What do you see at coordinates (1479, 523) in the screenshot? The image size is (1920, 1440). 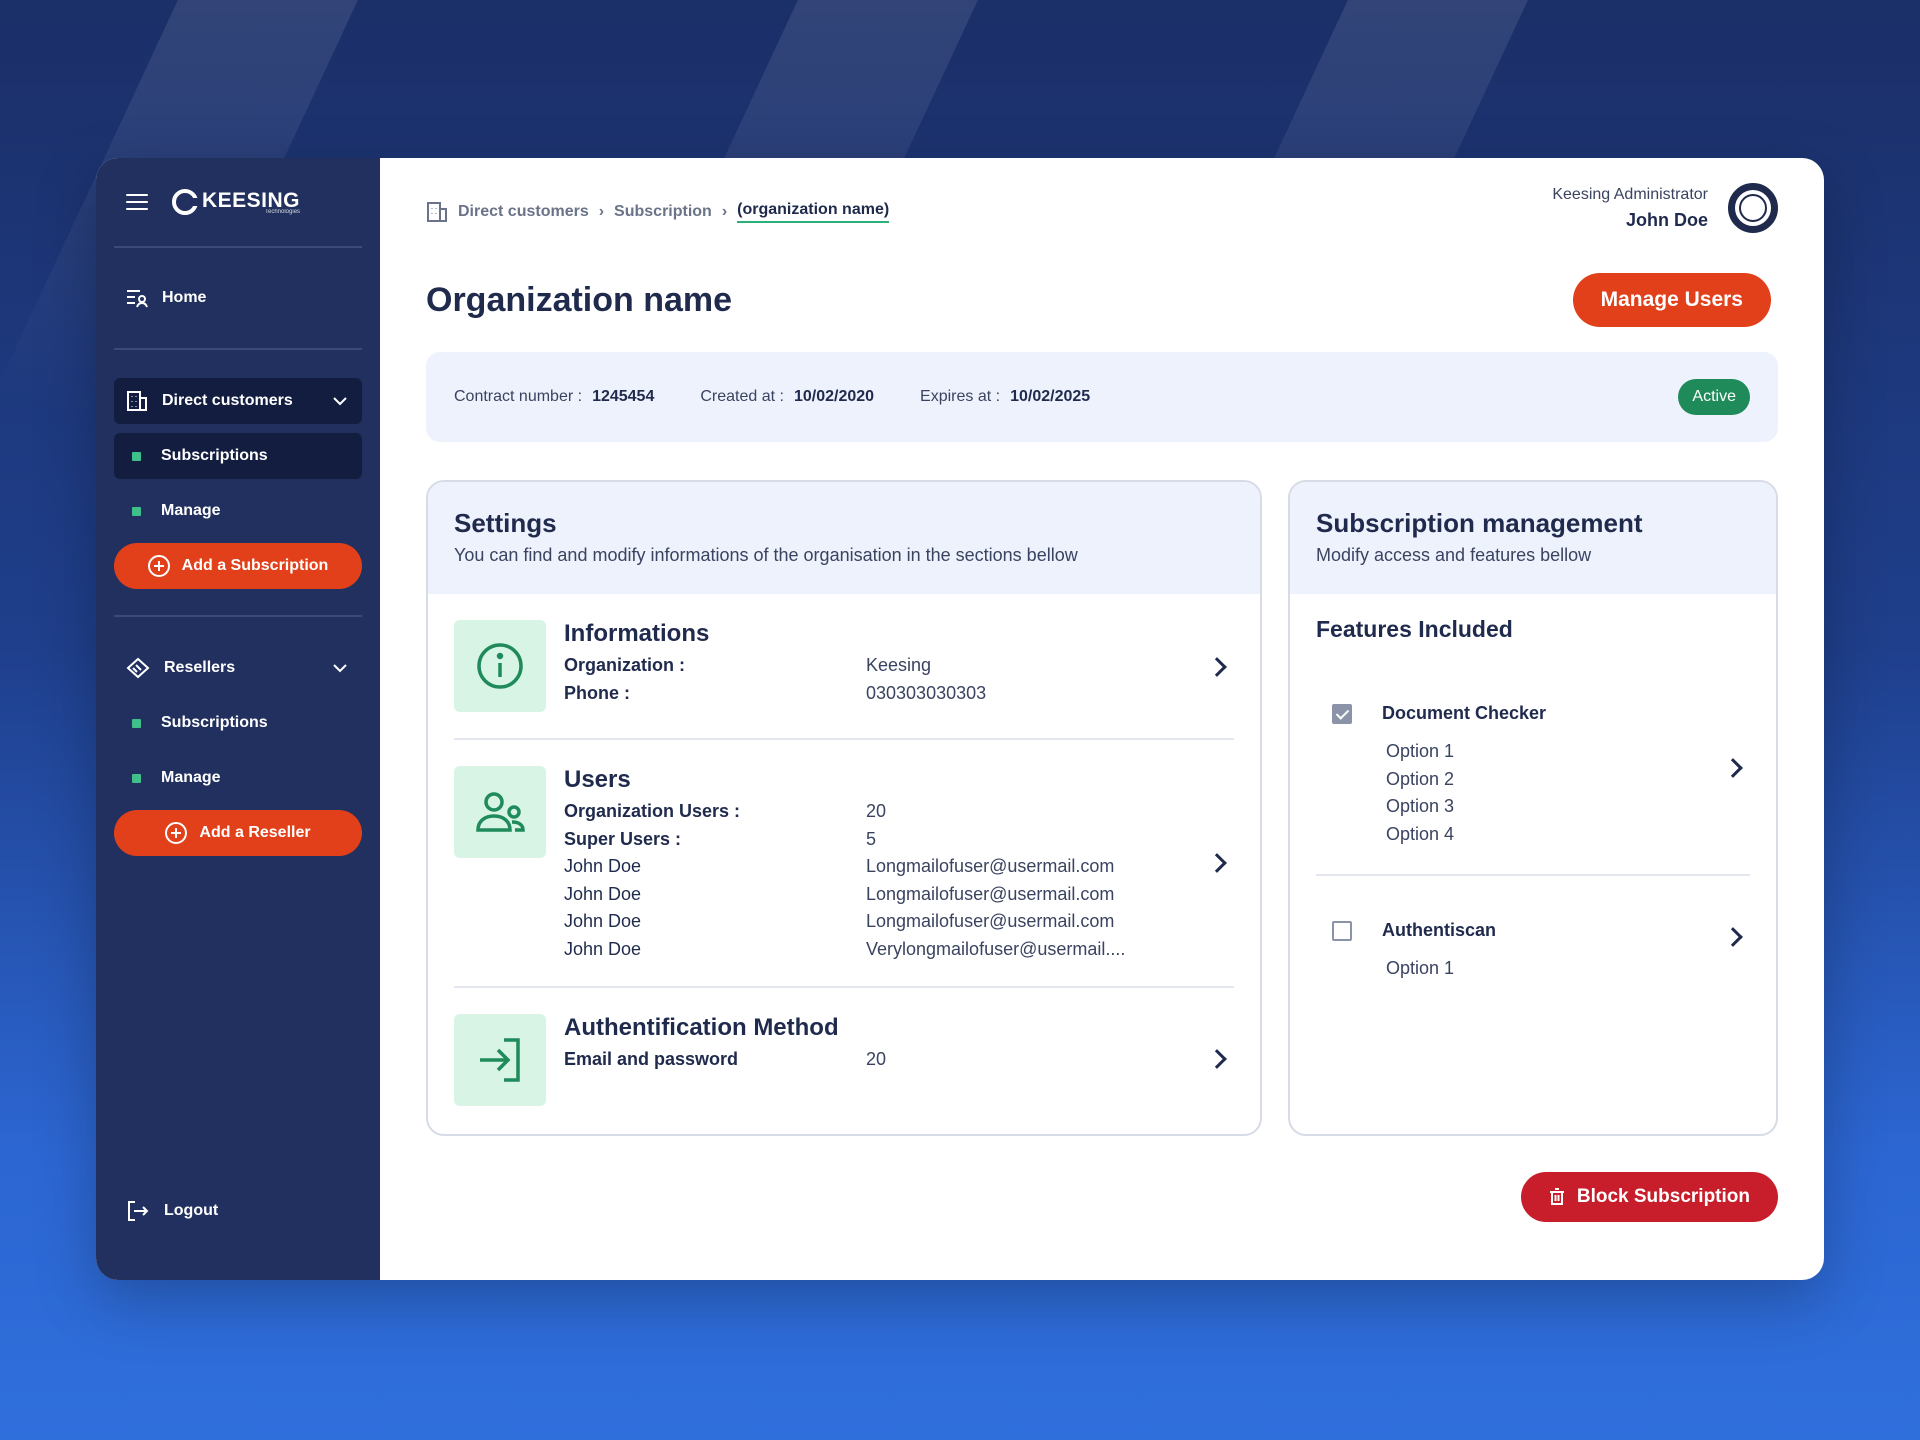 I see `subscription-title: Subscription management` at bounding box center [1479, 523].